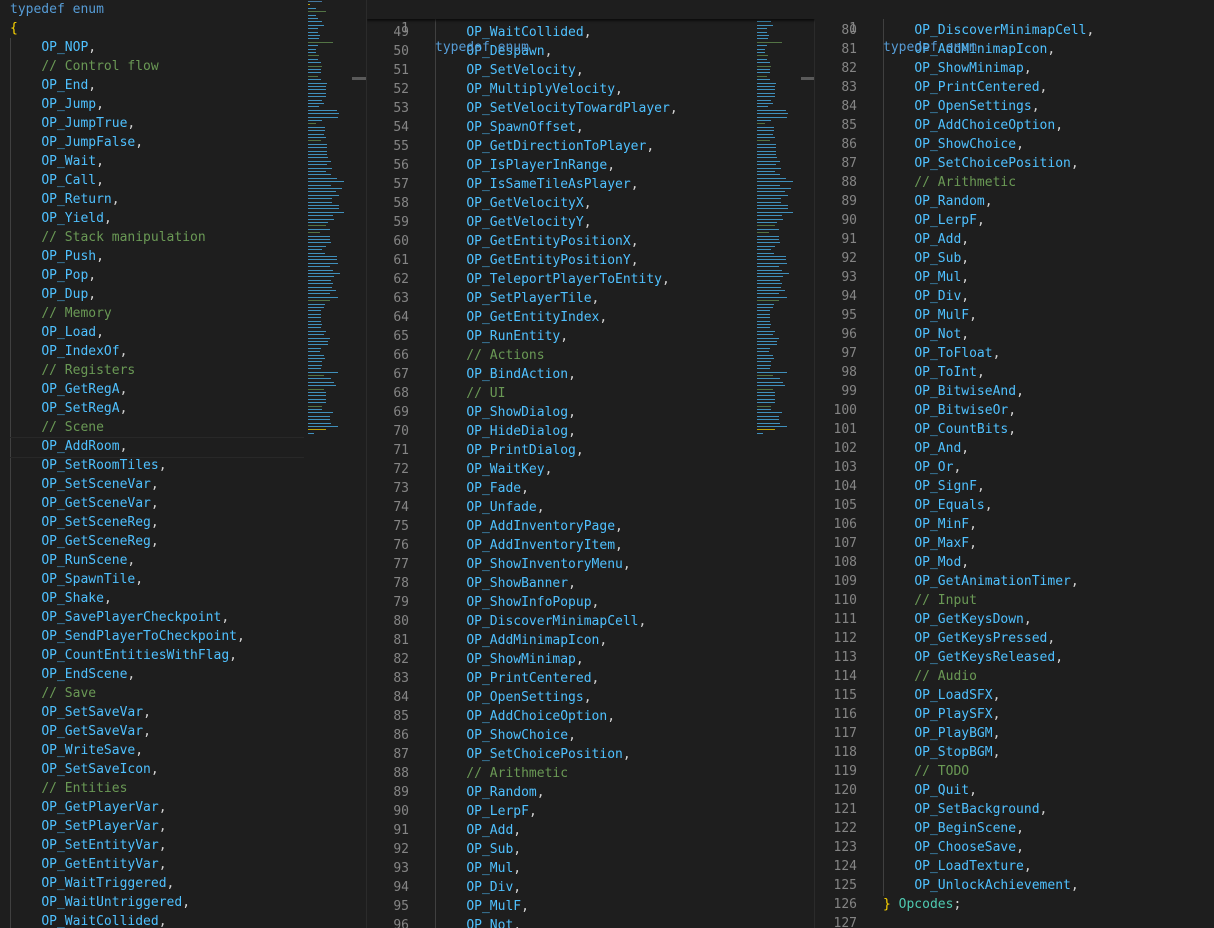 The height and width of the screenshot is (928, 1214). Describe the element at coordinates (845, 543) in the screenshot. I see `line-number: 107` at that location.